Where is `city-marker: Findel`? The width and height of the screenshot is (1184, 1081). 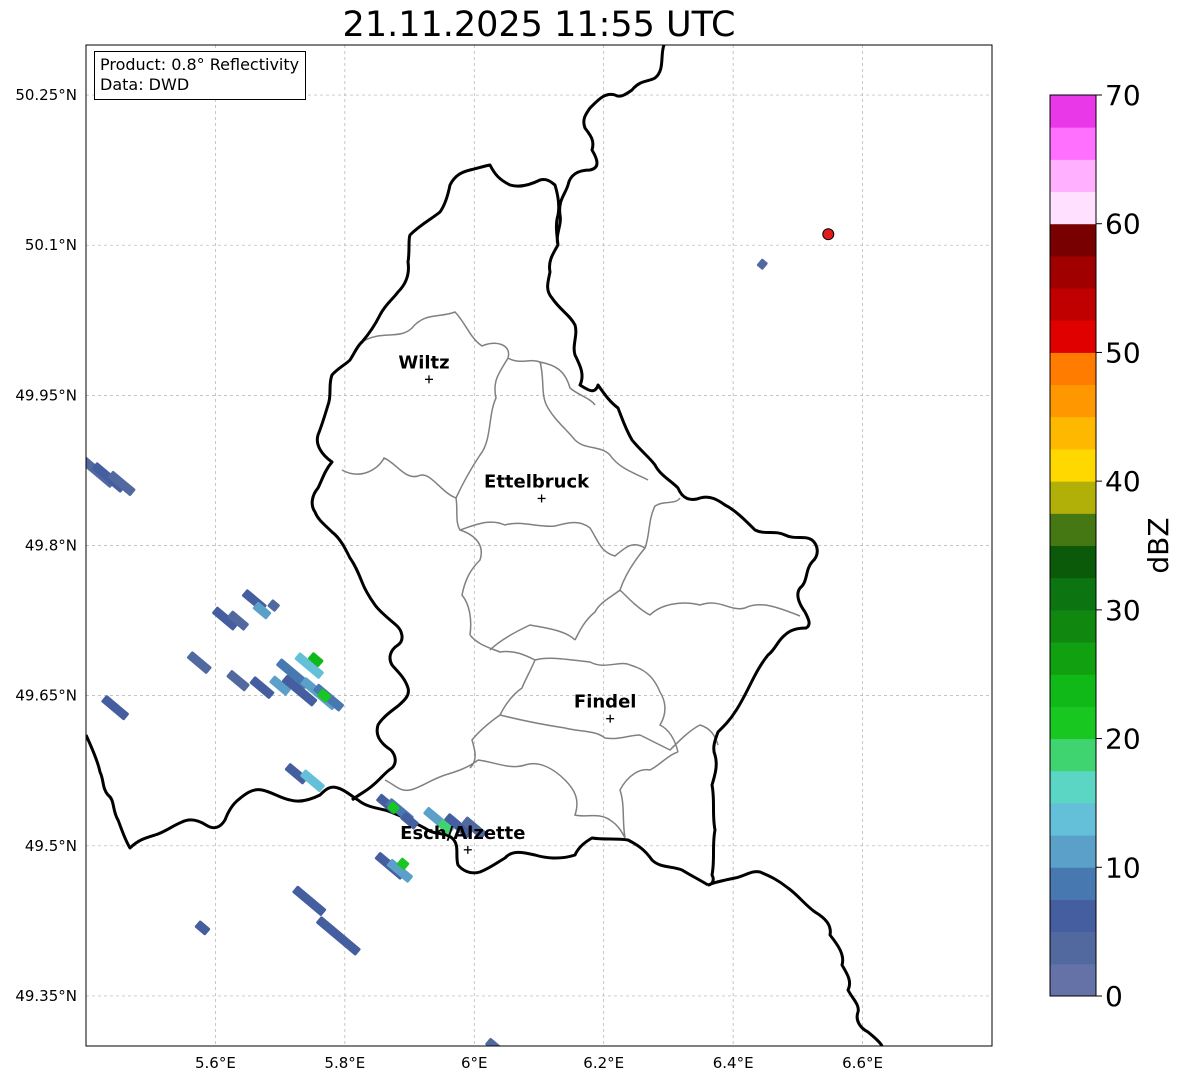 city-marker: Findel is located at coordinates (605, 707).